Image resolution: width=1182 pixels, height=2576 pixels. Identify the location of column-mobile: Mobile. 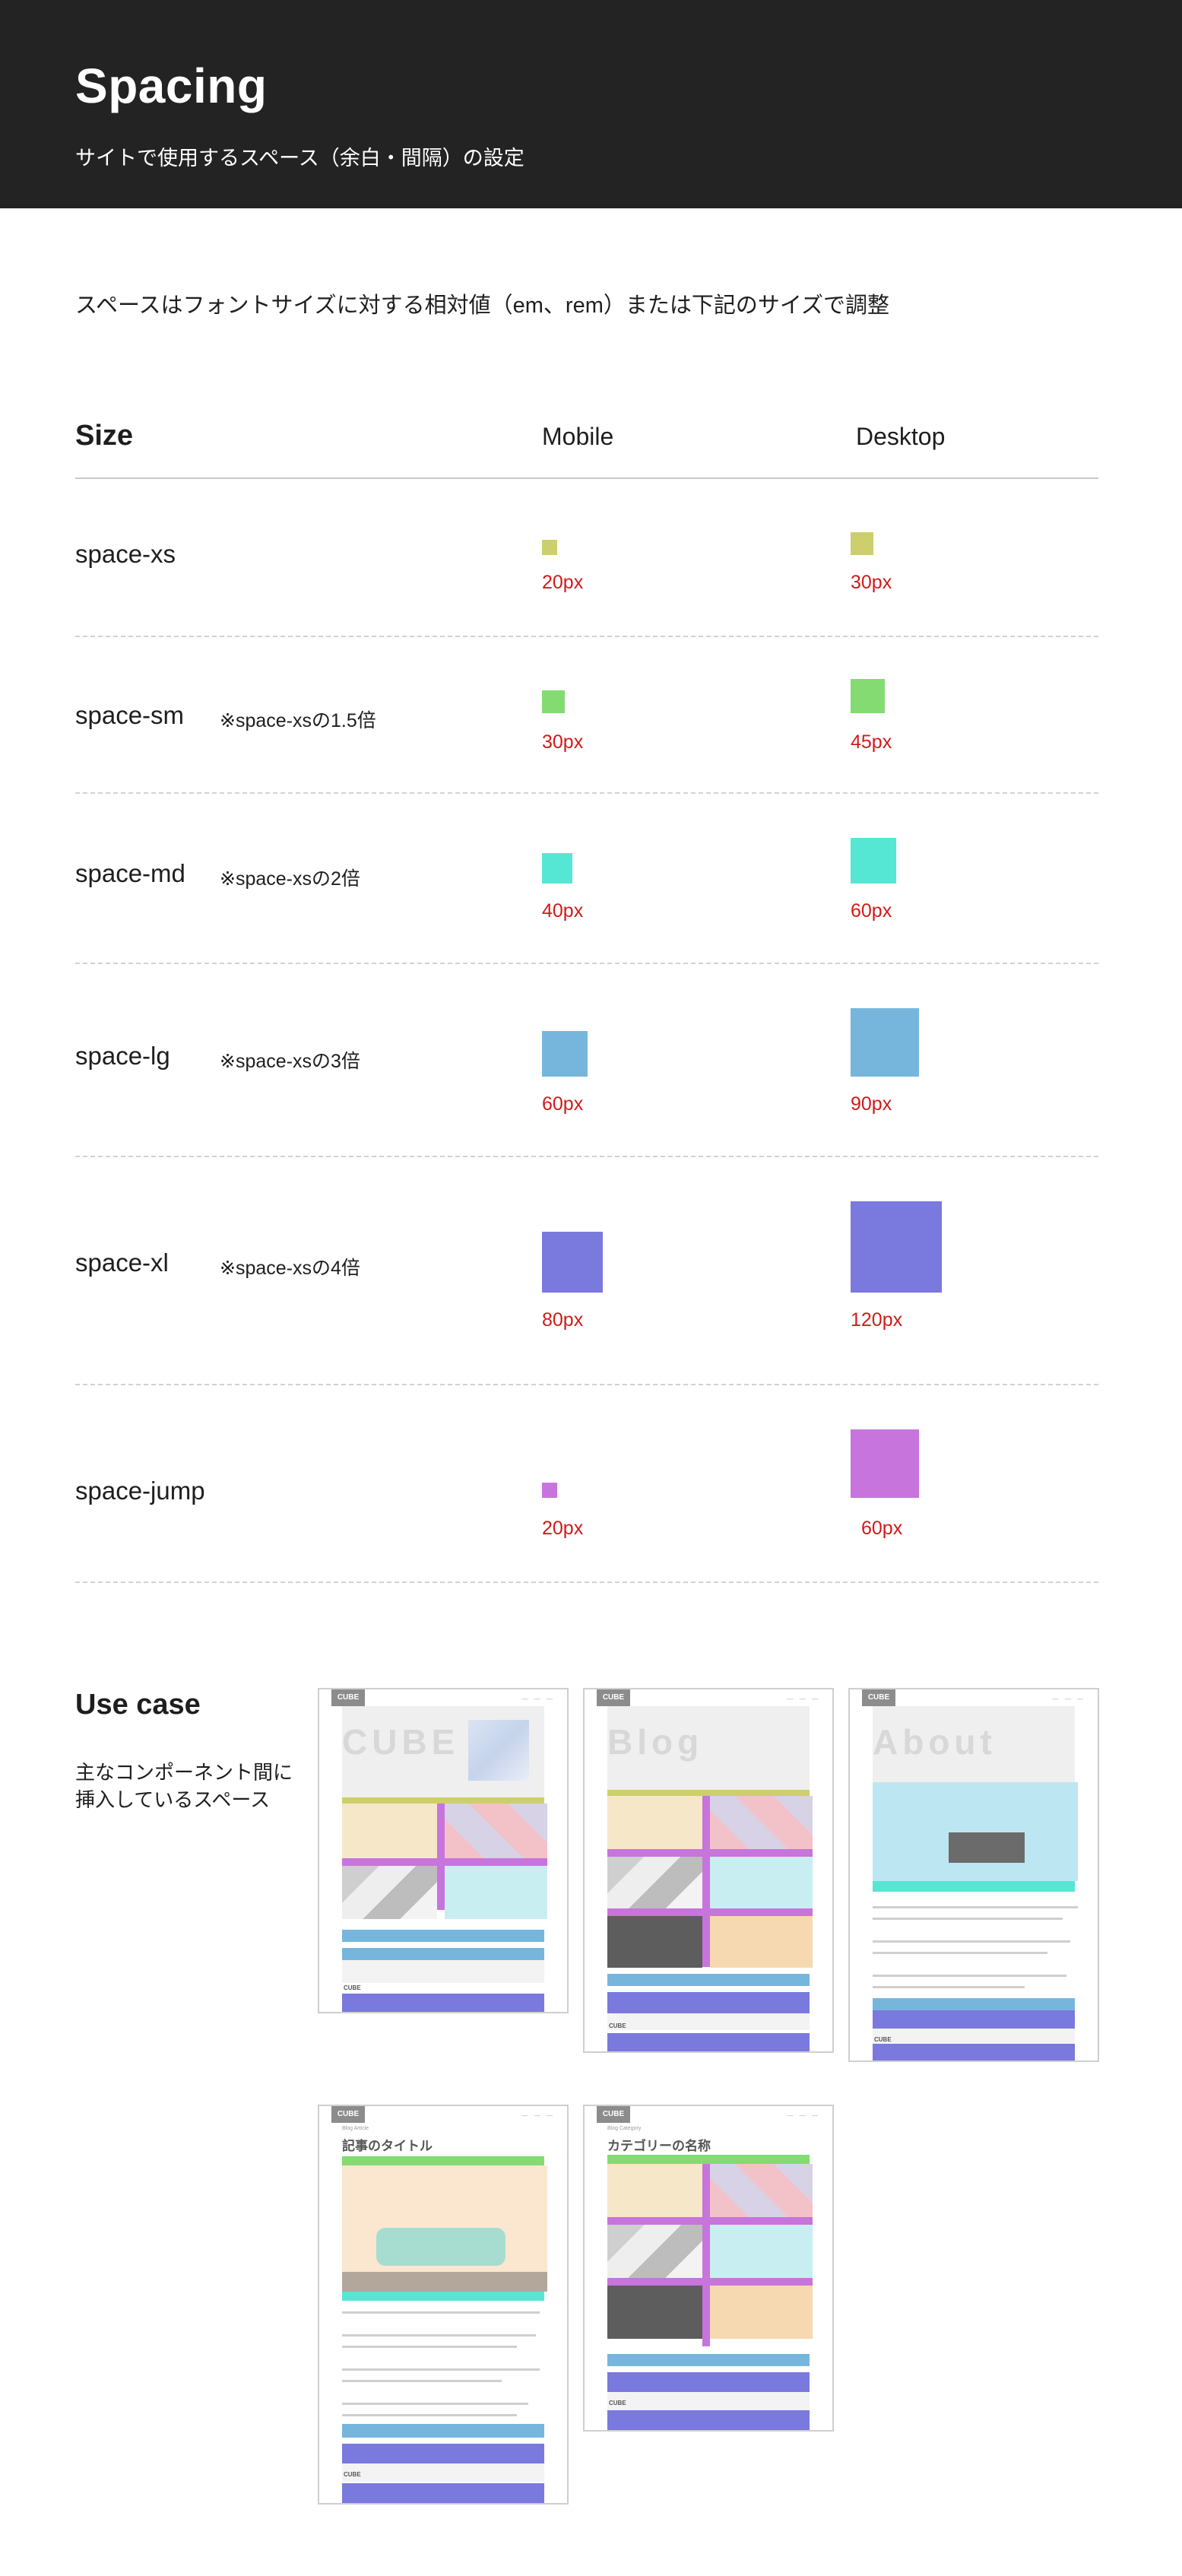
(578, 437).